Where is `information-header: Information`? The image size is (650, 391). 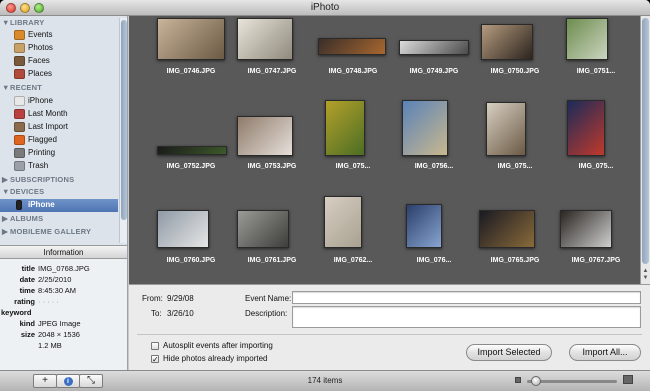 information-header: Information is located at coordinates (64, 252).